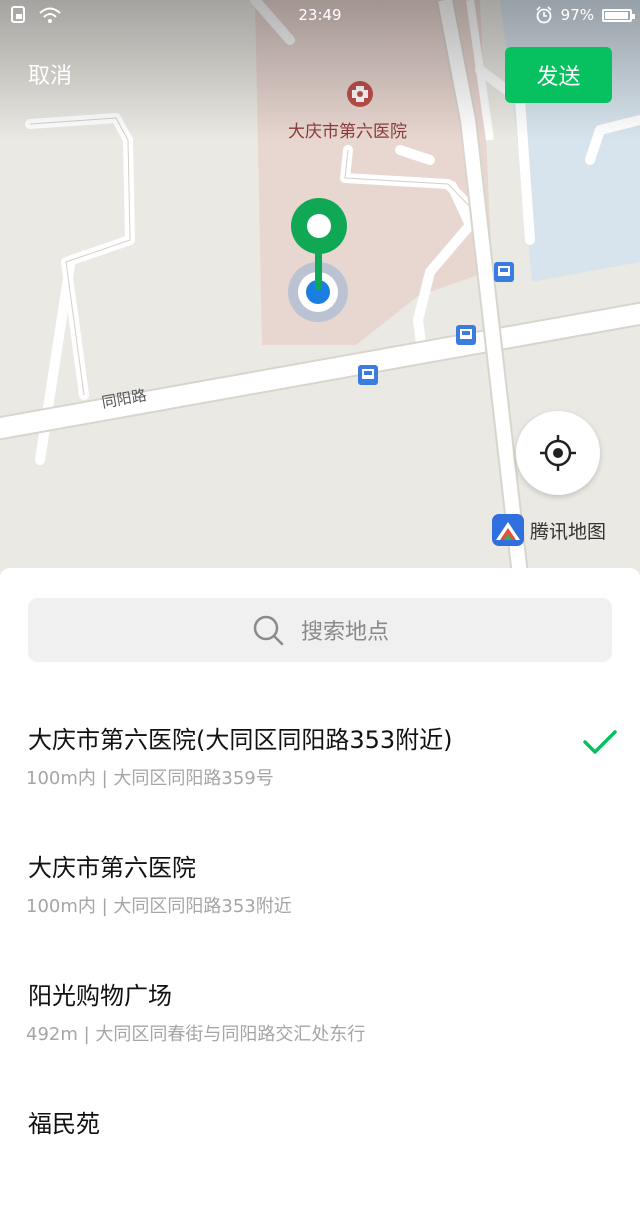  I want to click on result-name: 阳光购物广场, so click(100, 996).